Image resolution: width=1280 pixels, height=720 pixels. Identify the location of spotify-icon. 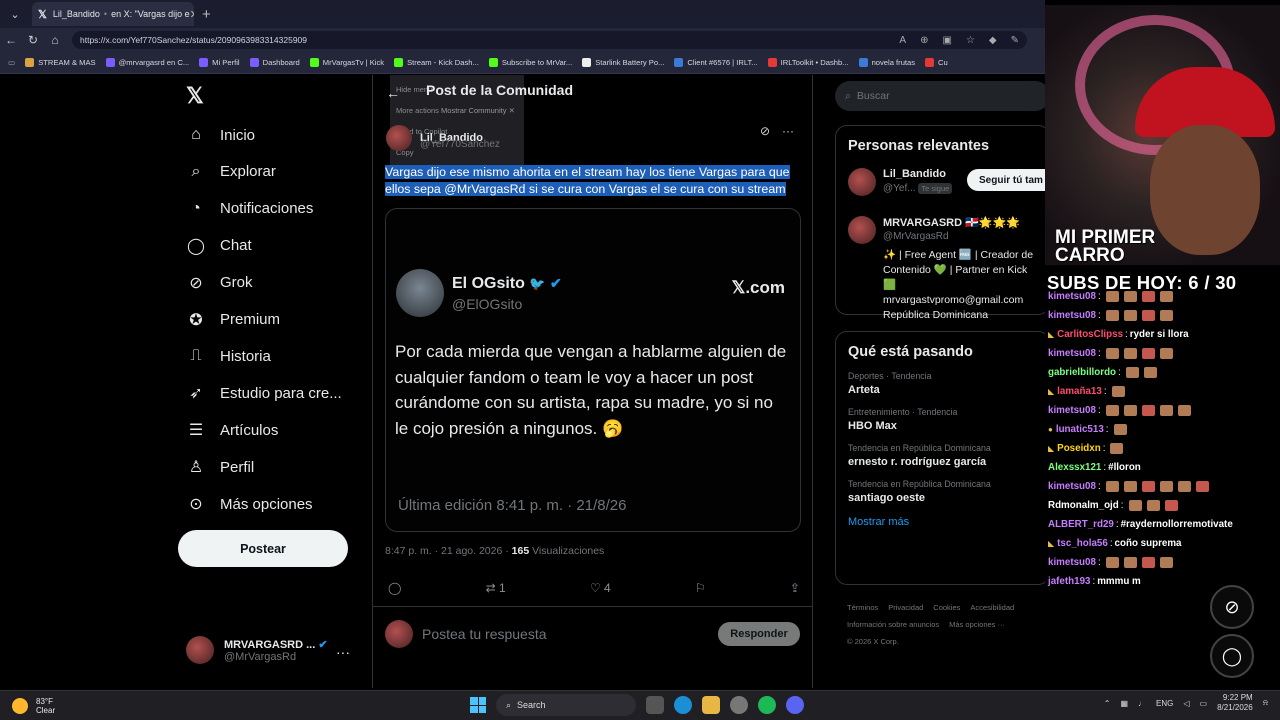
(767, 705).